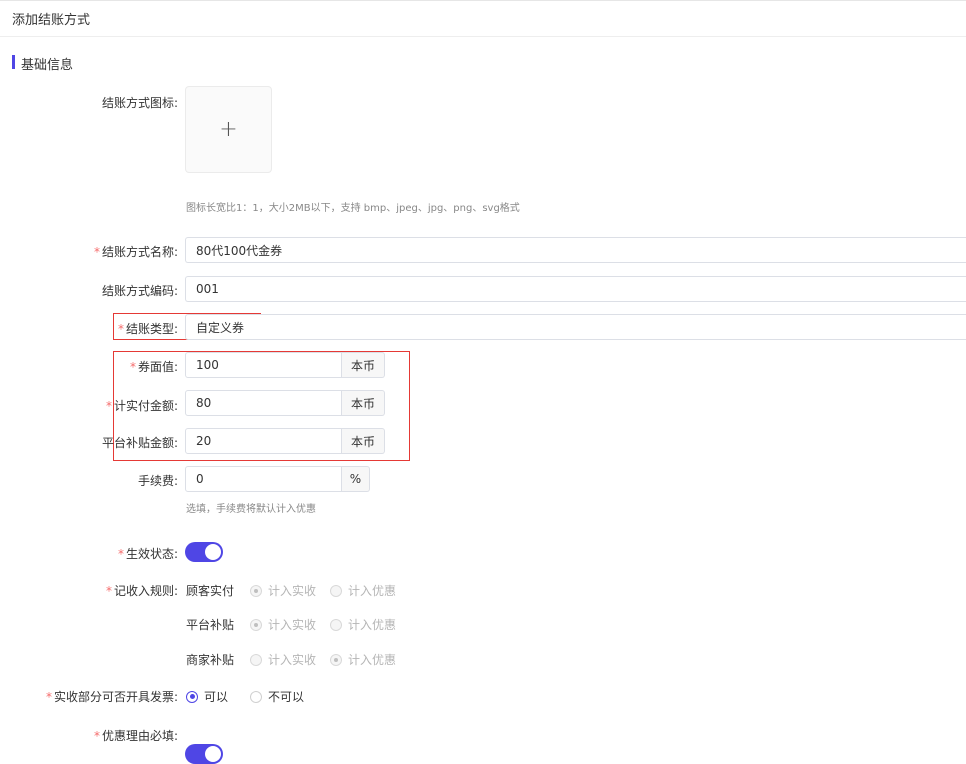 The image size is (966, 764). I want to click on income-rule-label: * 记收入规则:, so click(142, 590).